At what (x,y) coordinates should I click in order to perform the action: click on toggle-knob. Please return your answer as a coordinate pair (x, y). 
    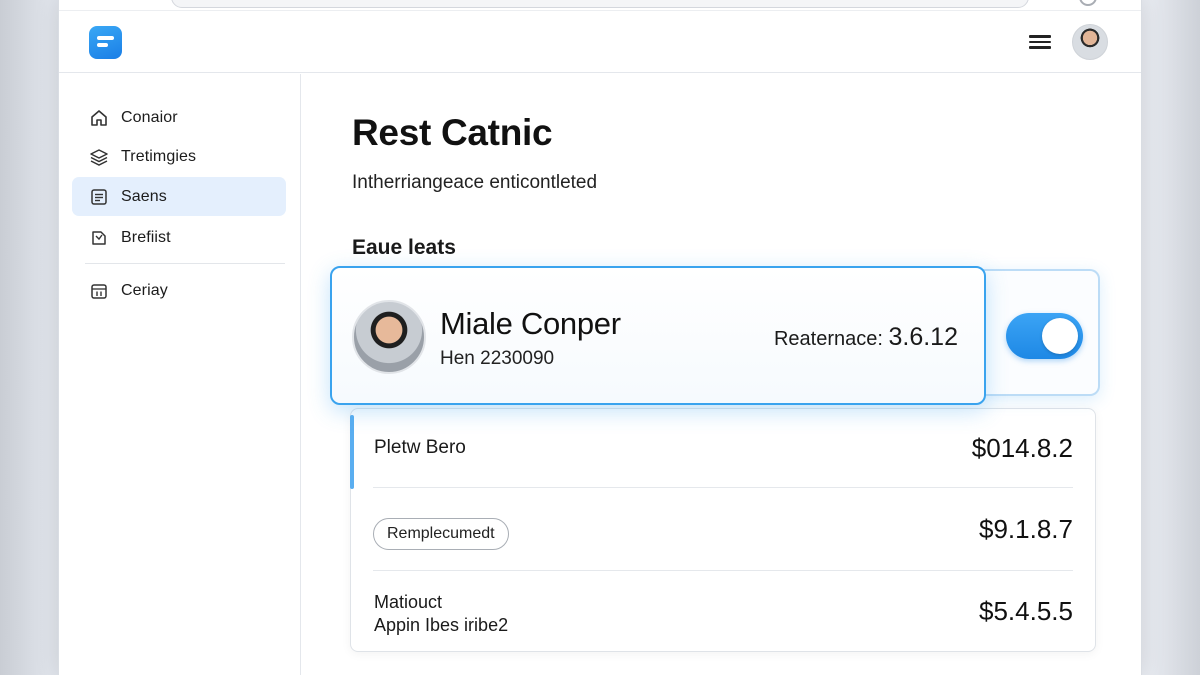
    Looking at the image, I should click on (1060, 336).